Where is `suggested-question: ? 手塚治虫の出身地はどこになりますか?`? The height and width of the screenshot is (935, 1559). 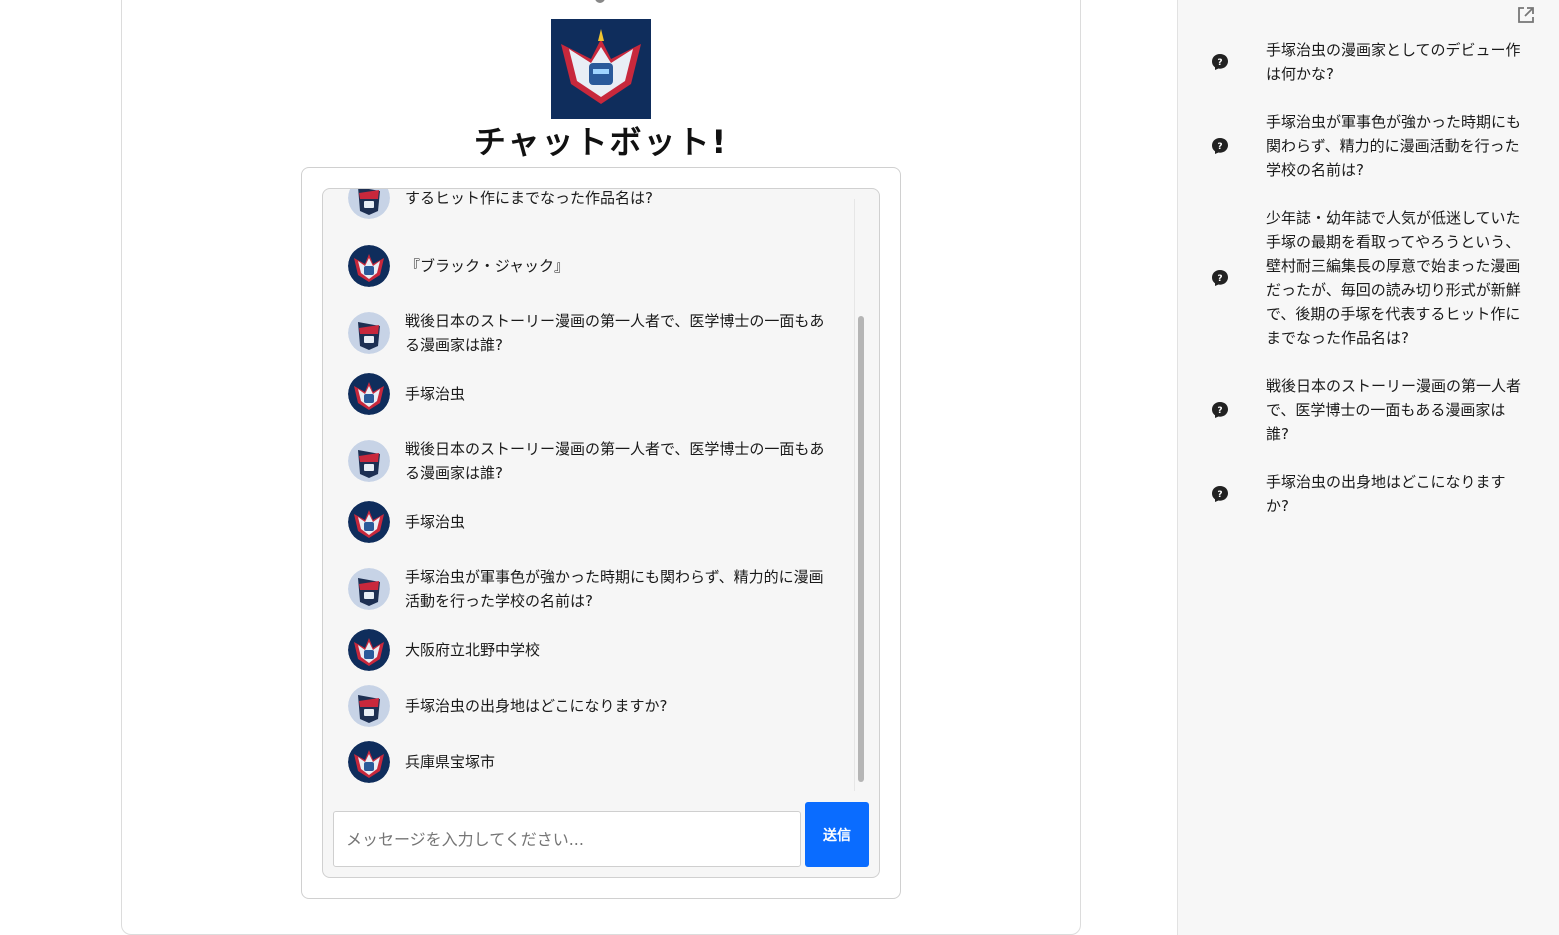 suggested-question: ? 手塚治虫の出身地はどこになりますか? is located at coordinates (1375, 494).